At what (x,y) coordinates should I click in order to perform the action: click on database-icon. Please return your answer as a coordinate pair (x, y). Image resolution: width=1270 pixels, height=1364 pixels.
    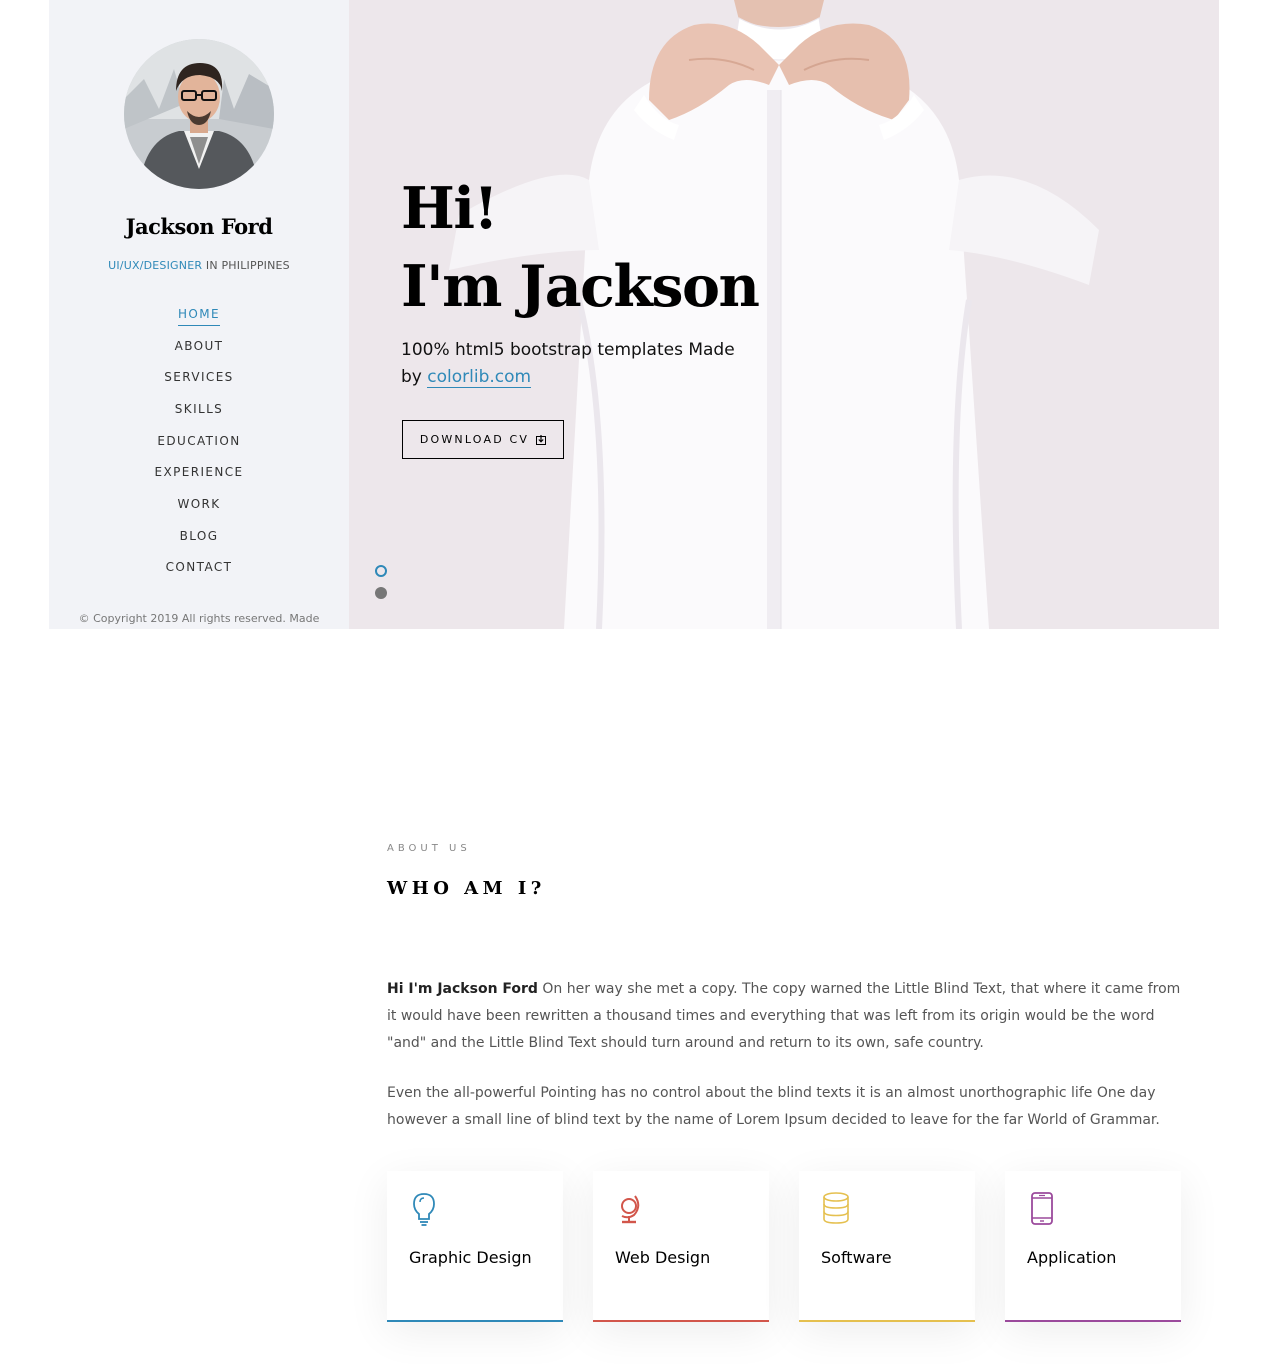
    Looking at the image, I should click on (836, 1209).